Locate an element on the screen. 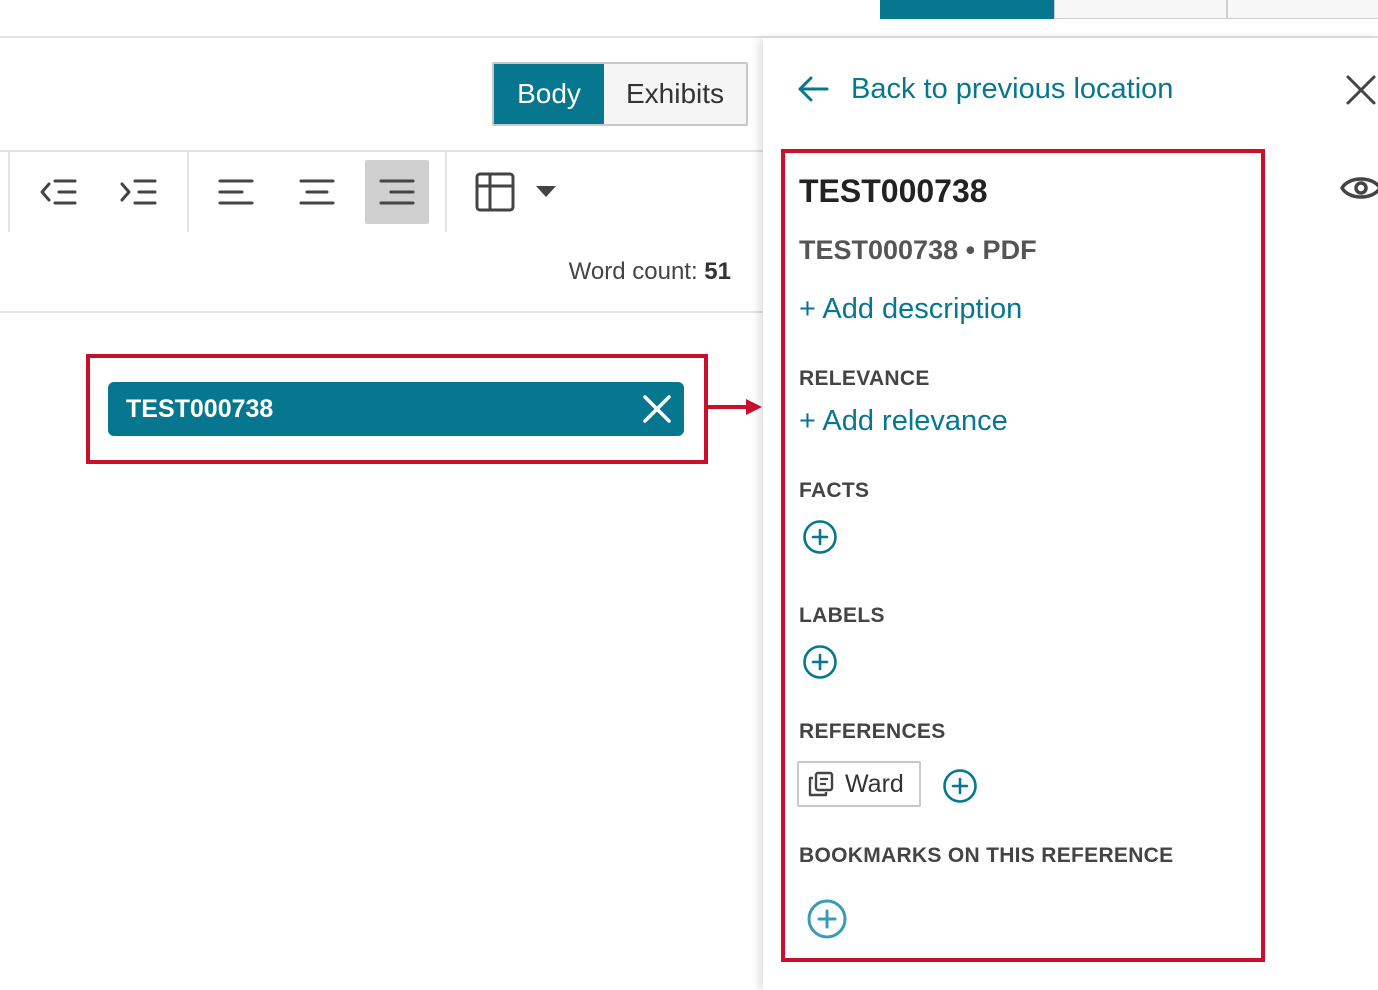 The image size is (1378, 990). align-center-icon is located at coordinates (317, 192).